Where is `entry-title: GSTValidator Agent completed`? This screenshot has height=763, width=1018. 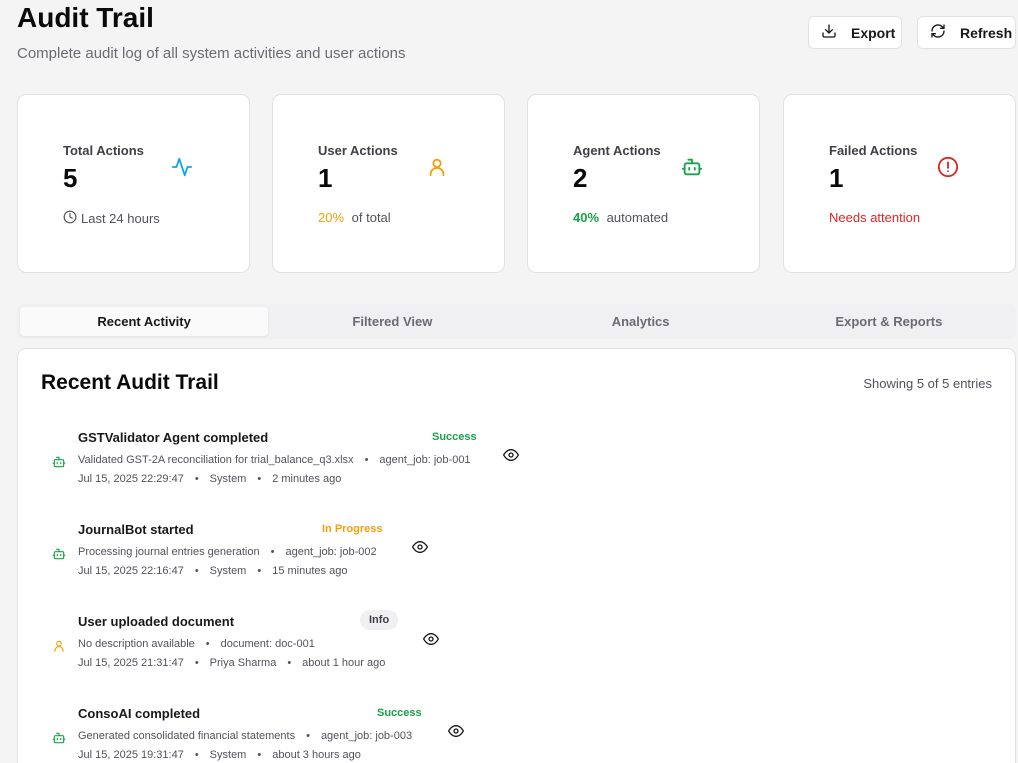 entry-title: GSTValidator Agent completed is located at coordinates (173, 437).